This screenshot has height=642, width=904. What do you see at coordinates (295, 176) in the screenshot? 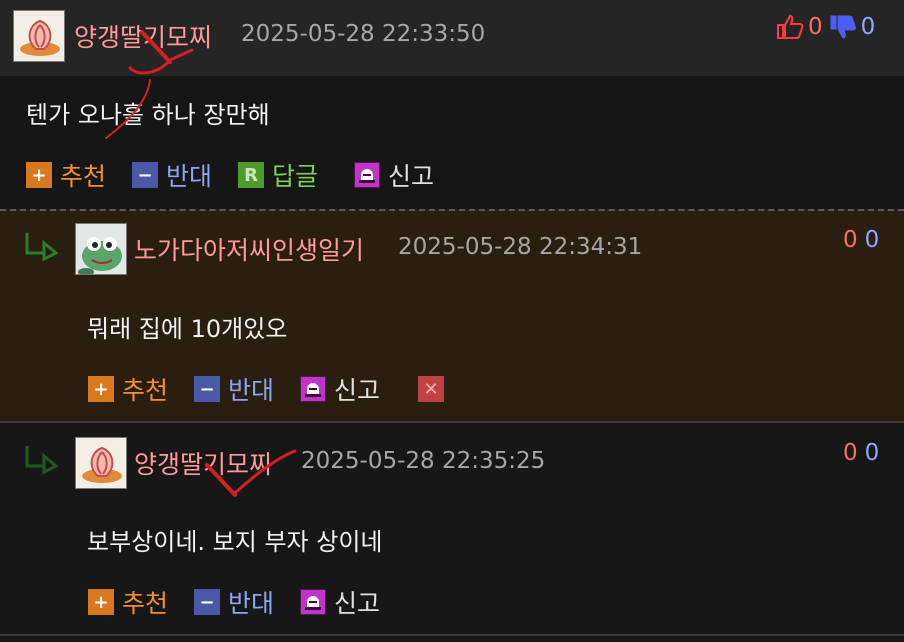
I see `reply-label: 답글` at bounding box center [295, 176].